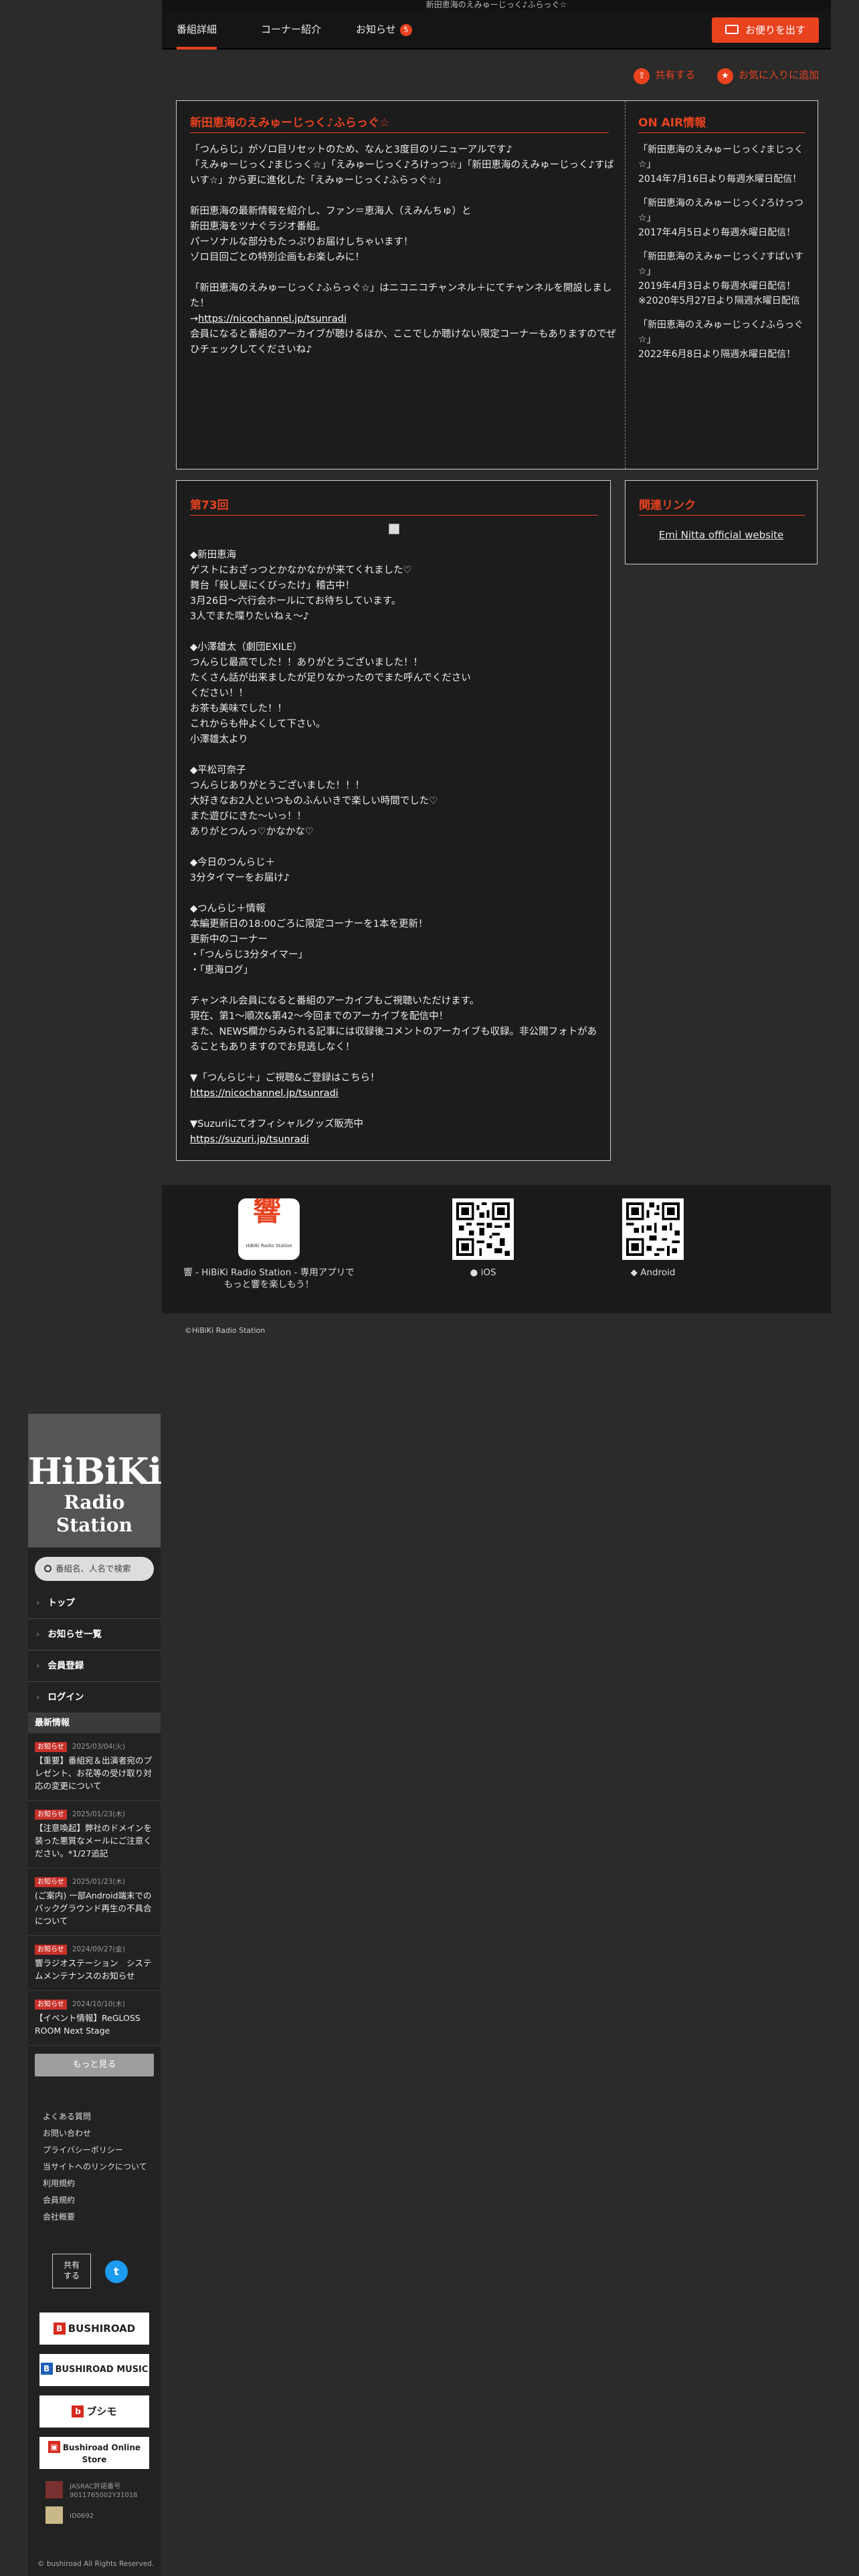  Describe the element at coordinates (94, 1697) in the screenshot. I see `sidebar-item-login: › ログイン` at that location.